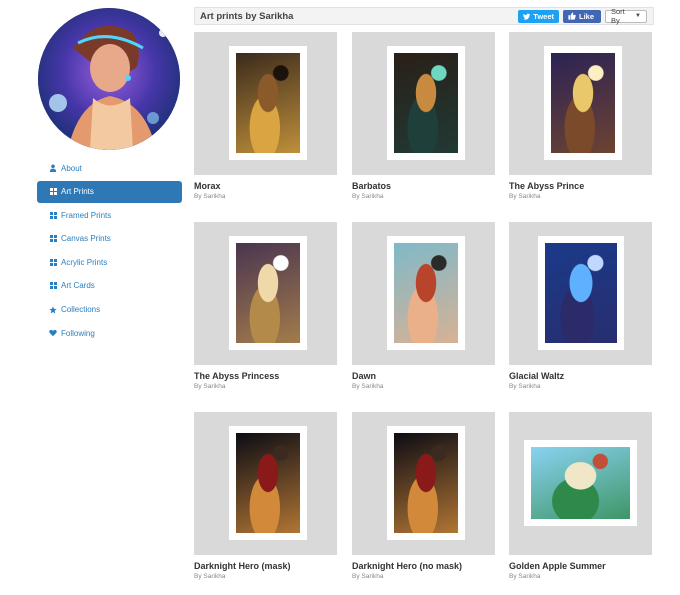  What do you see at coordinates (242, 566) in the screenshot?
I see `artwork-title: Darknight Hero (mask)` at bounding box center [242, 566].